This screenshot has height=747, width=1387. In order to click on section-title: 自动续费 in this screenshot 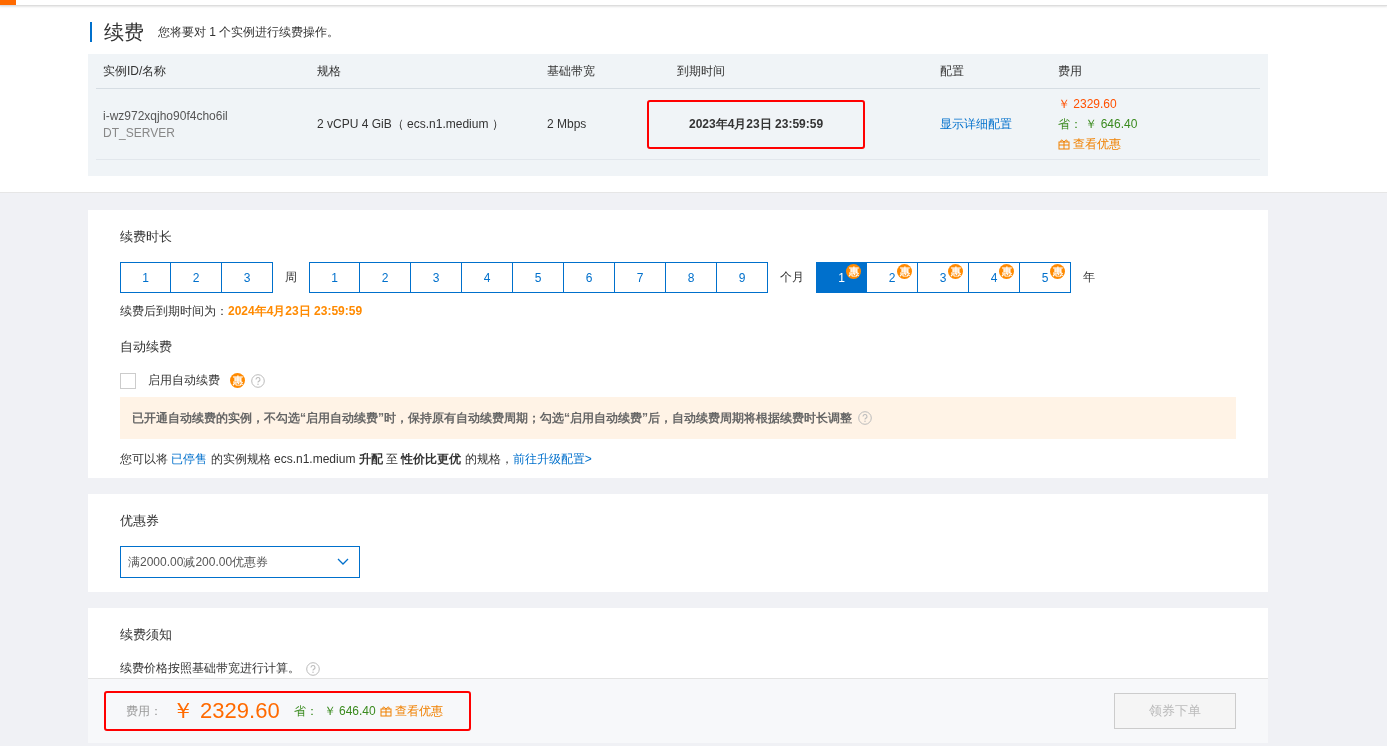, I will do `click(146, 347)`.